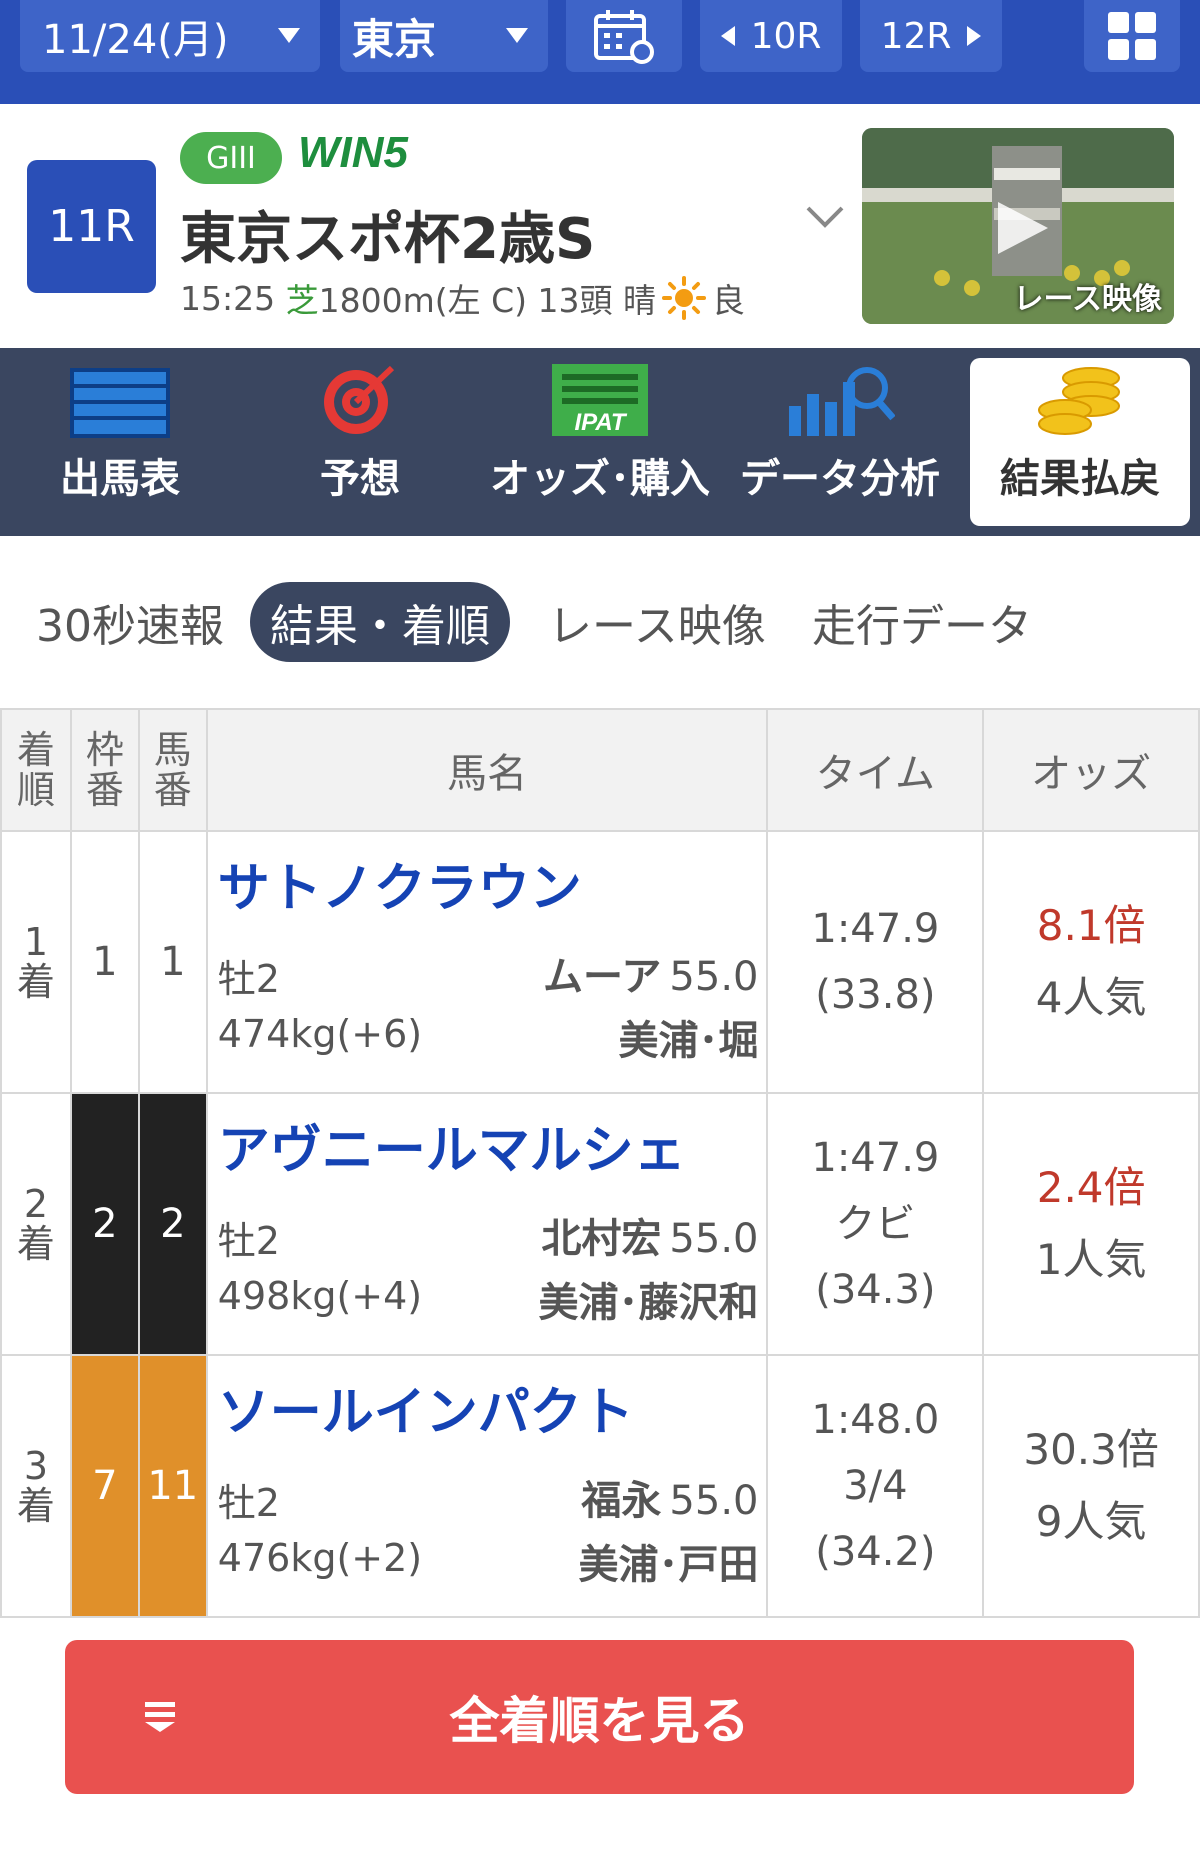  Describe the element at coordinates (36, 1466) in the screenshot. I see `position-number: 3` at that location.